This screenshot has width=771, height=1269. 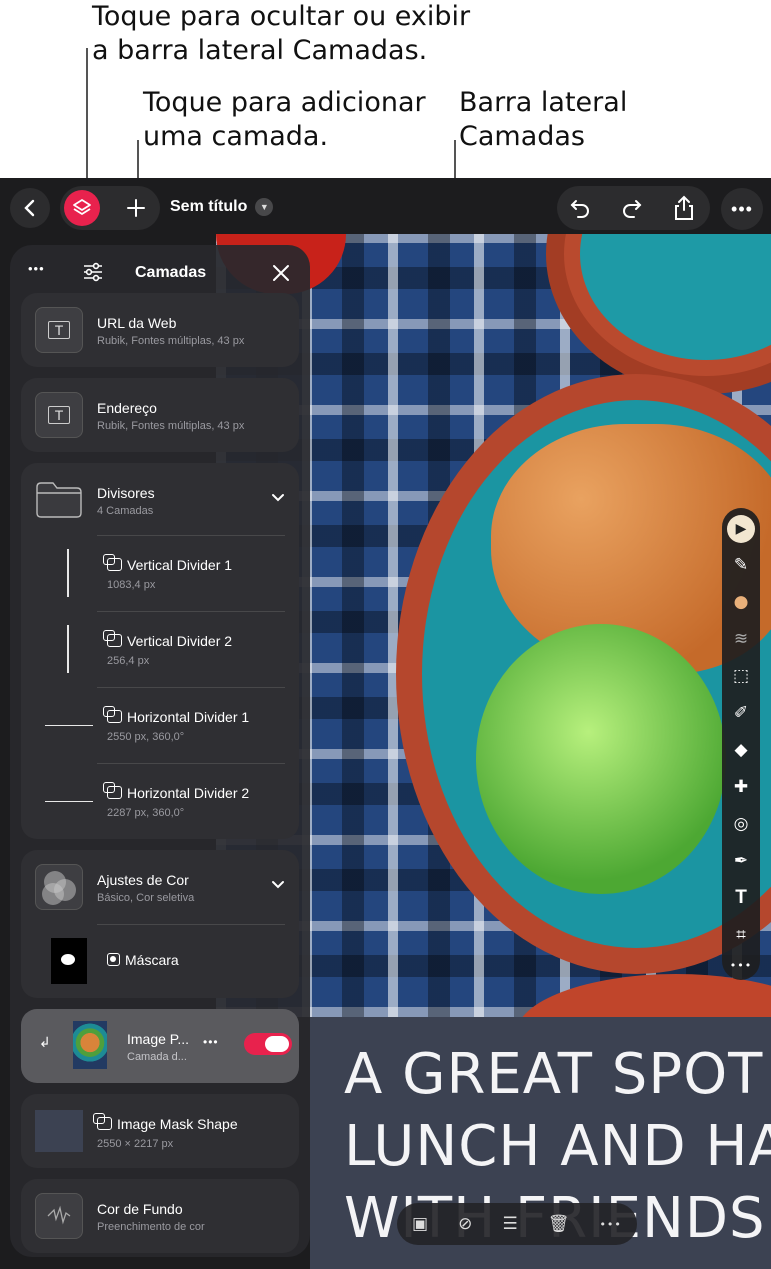 I want to click on more-options-button: •••, so click(x=742, y=209).